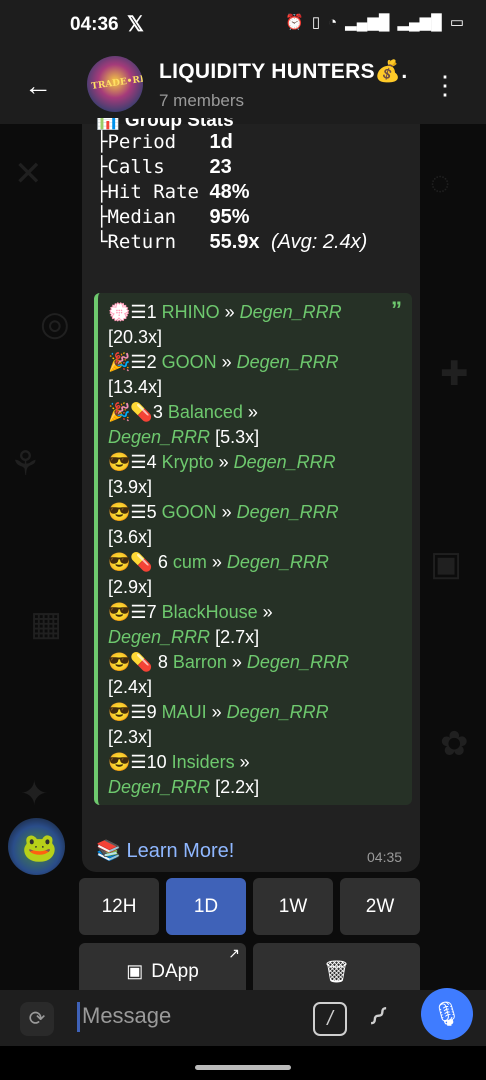 This screenshot has height=1080, width=486. Describe the element at coordinates (283, 72) in the screenshot. I see `chat-title: LIQUIDITY HUNTERS💰.` at that location.